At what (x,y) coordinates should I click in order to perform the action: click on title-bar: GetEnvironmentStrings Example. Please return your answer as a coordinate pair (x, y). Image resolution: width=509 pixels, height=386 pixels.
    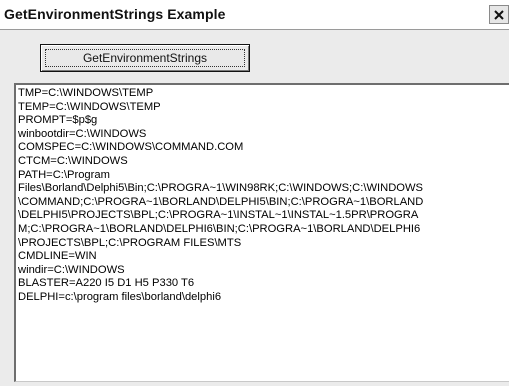
    Looking at the image, I should click on (254, 15).